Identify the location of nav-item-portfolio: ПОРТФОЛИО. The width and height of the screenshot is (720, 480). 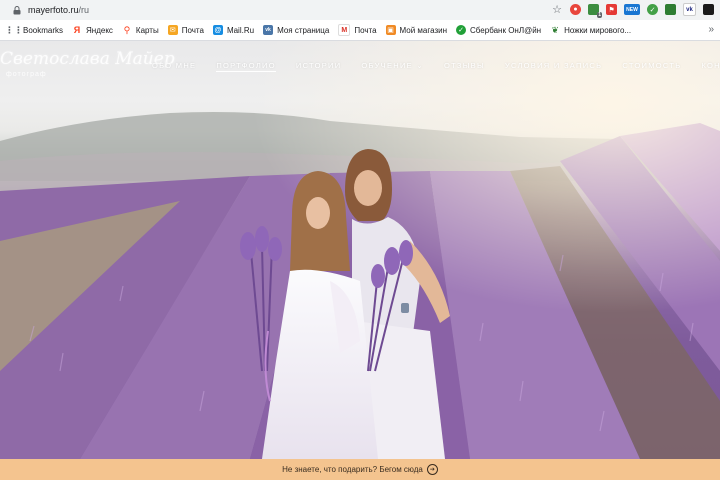
(246, 66).